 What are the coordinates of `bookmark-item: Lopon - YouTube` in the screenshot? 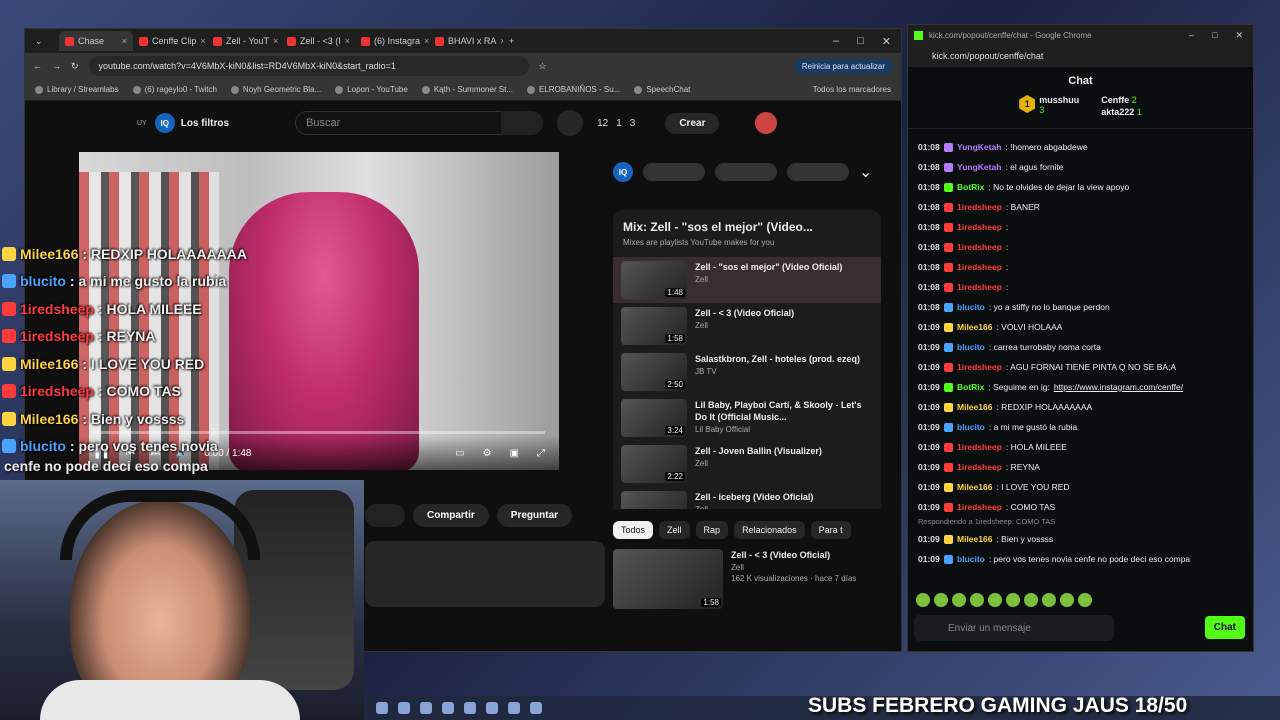 It's located at (371, 89).